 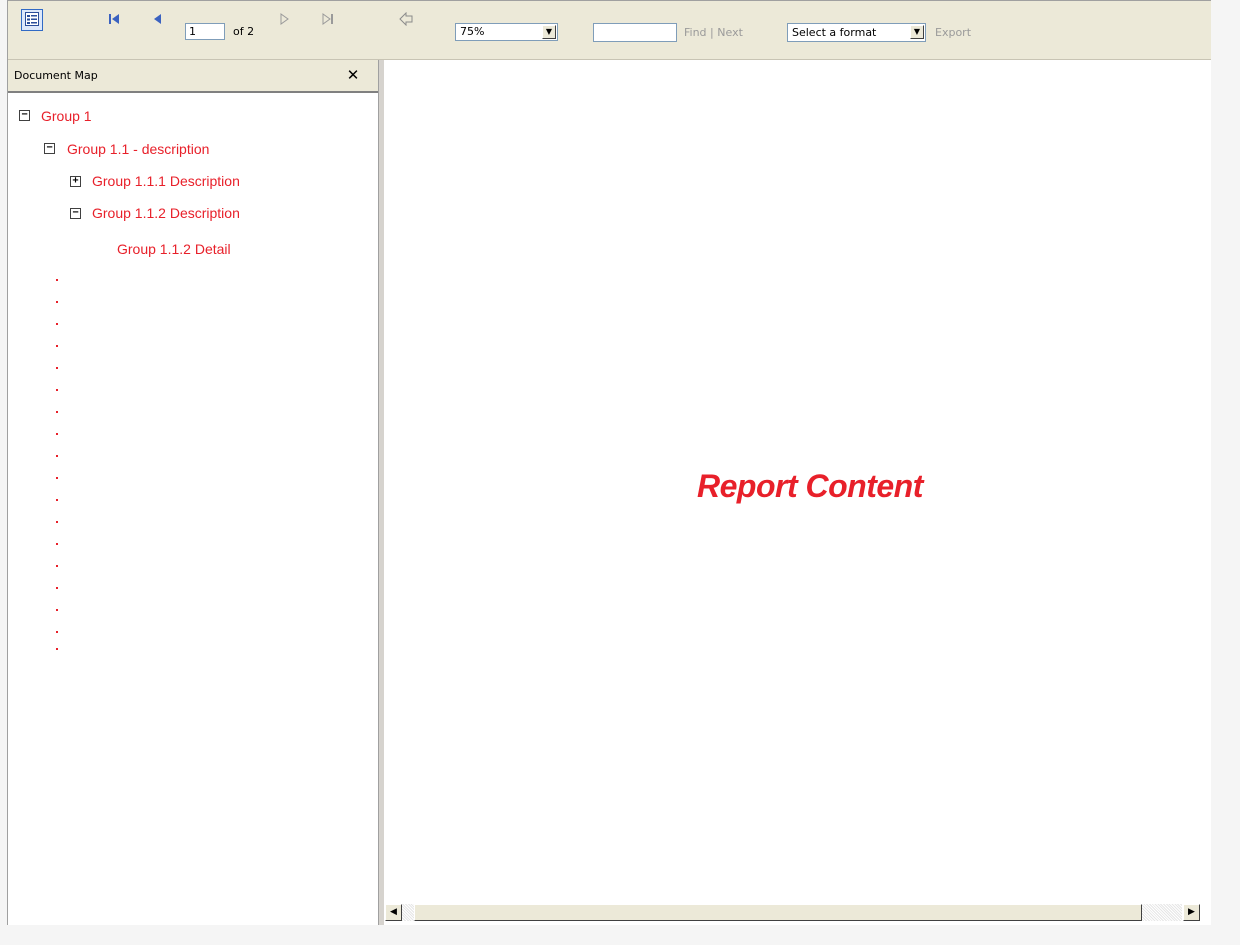 I want to click on find-link: Find, so click(x=695, y=32).